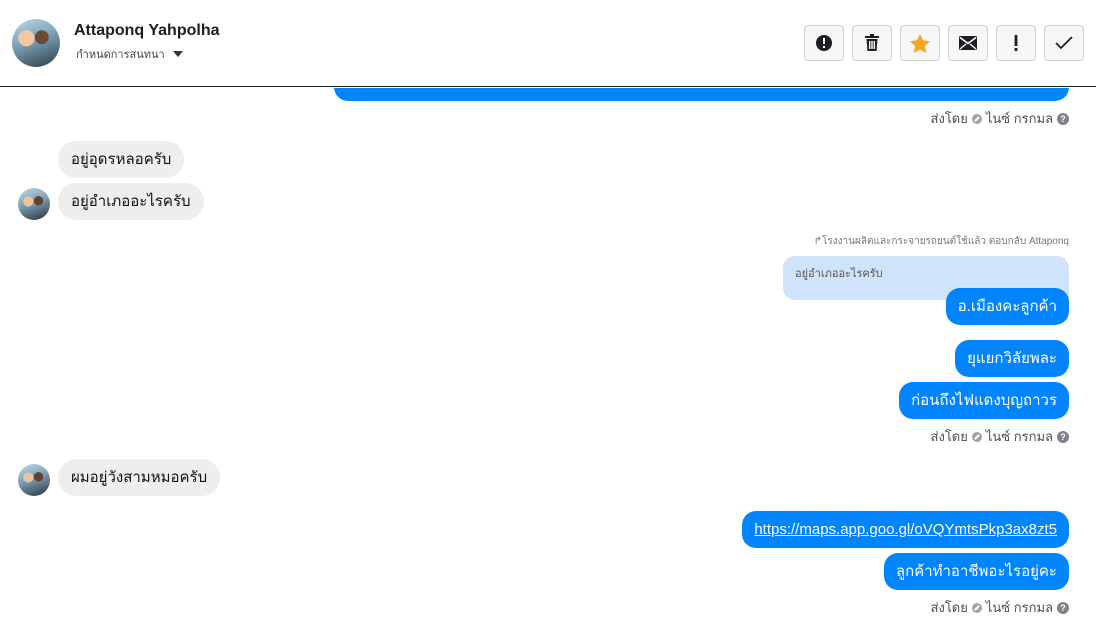 The image size is (1096, 625). I want to click on exclamation-icon, so click(1016, 43).